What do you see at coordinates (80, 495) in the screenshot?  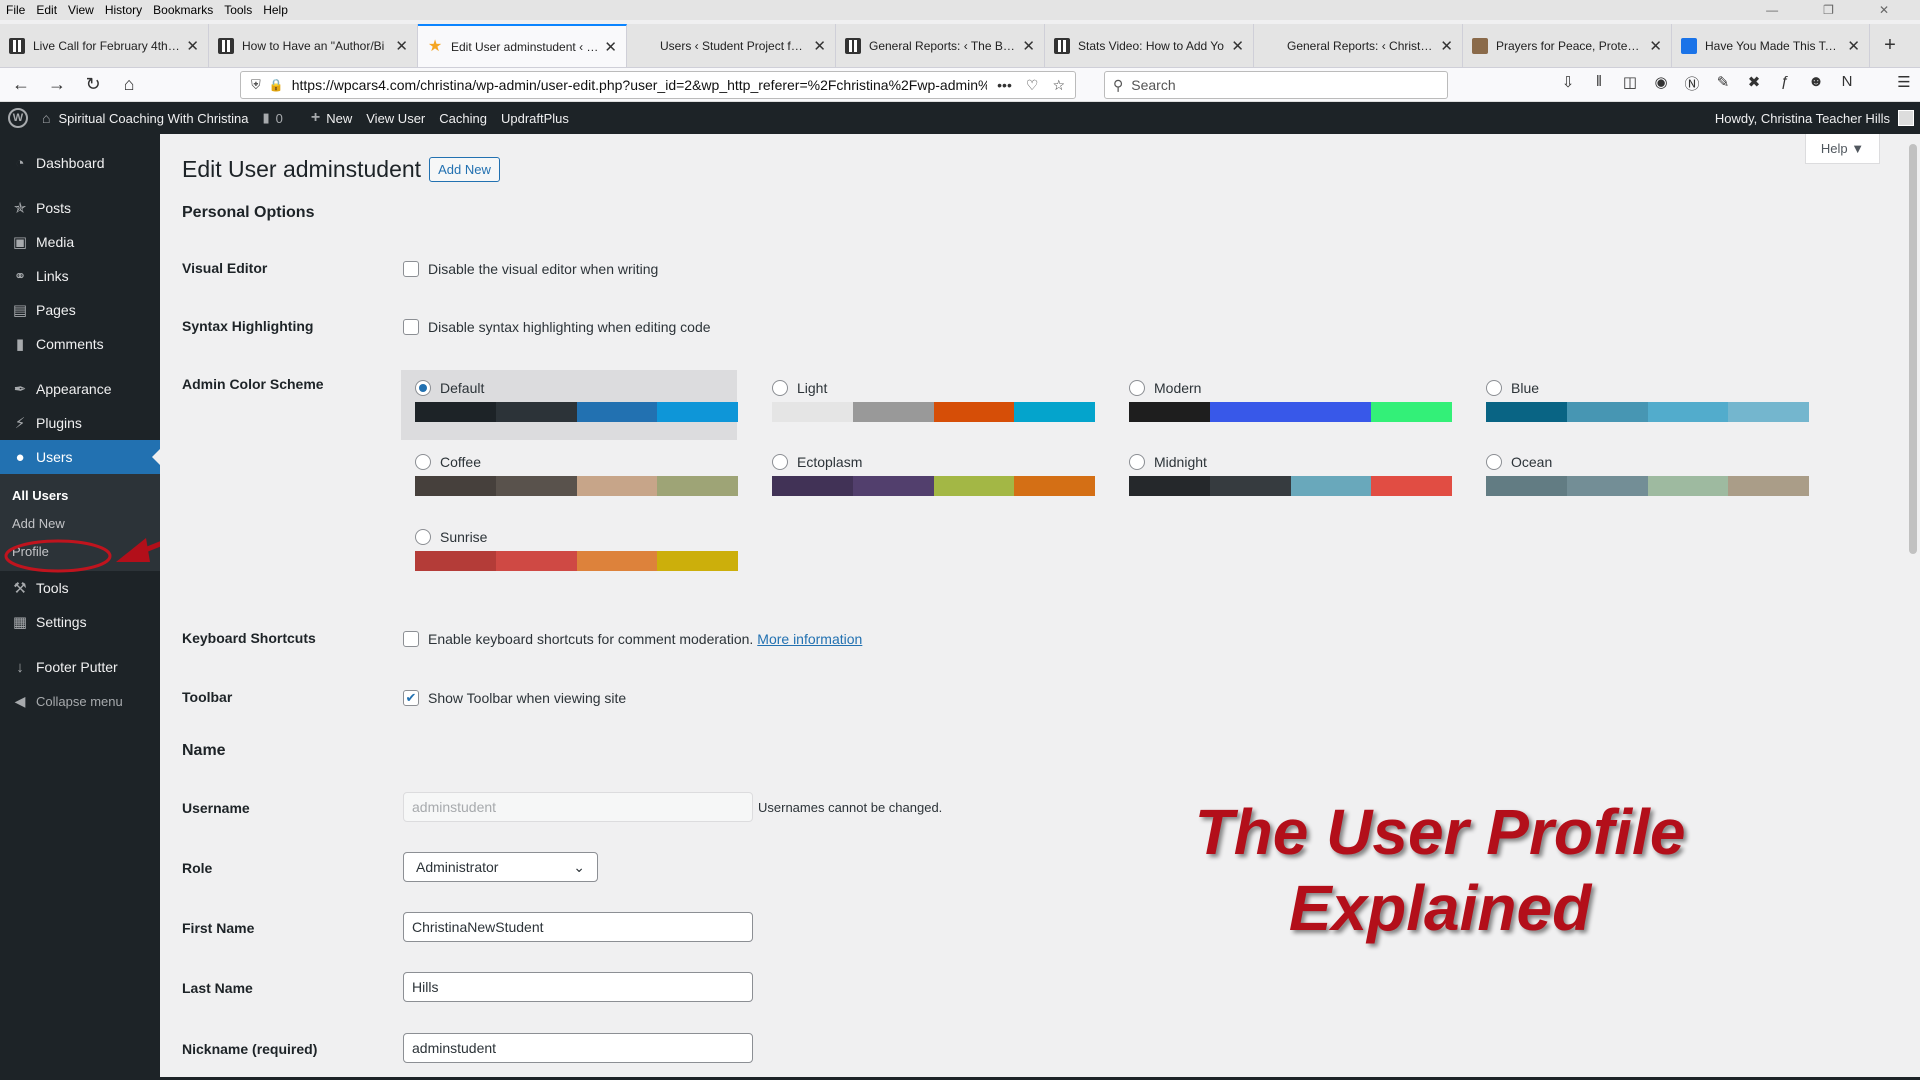 I see `submenu-all-users: All Users` at bounding box center [80, 495].